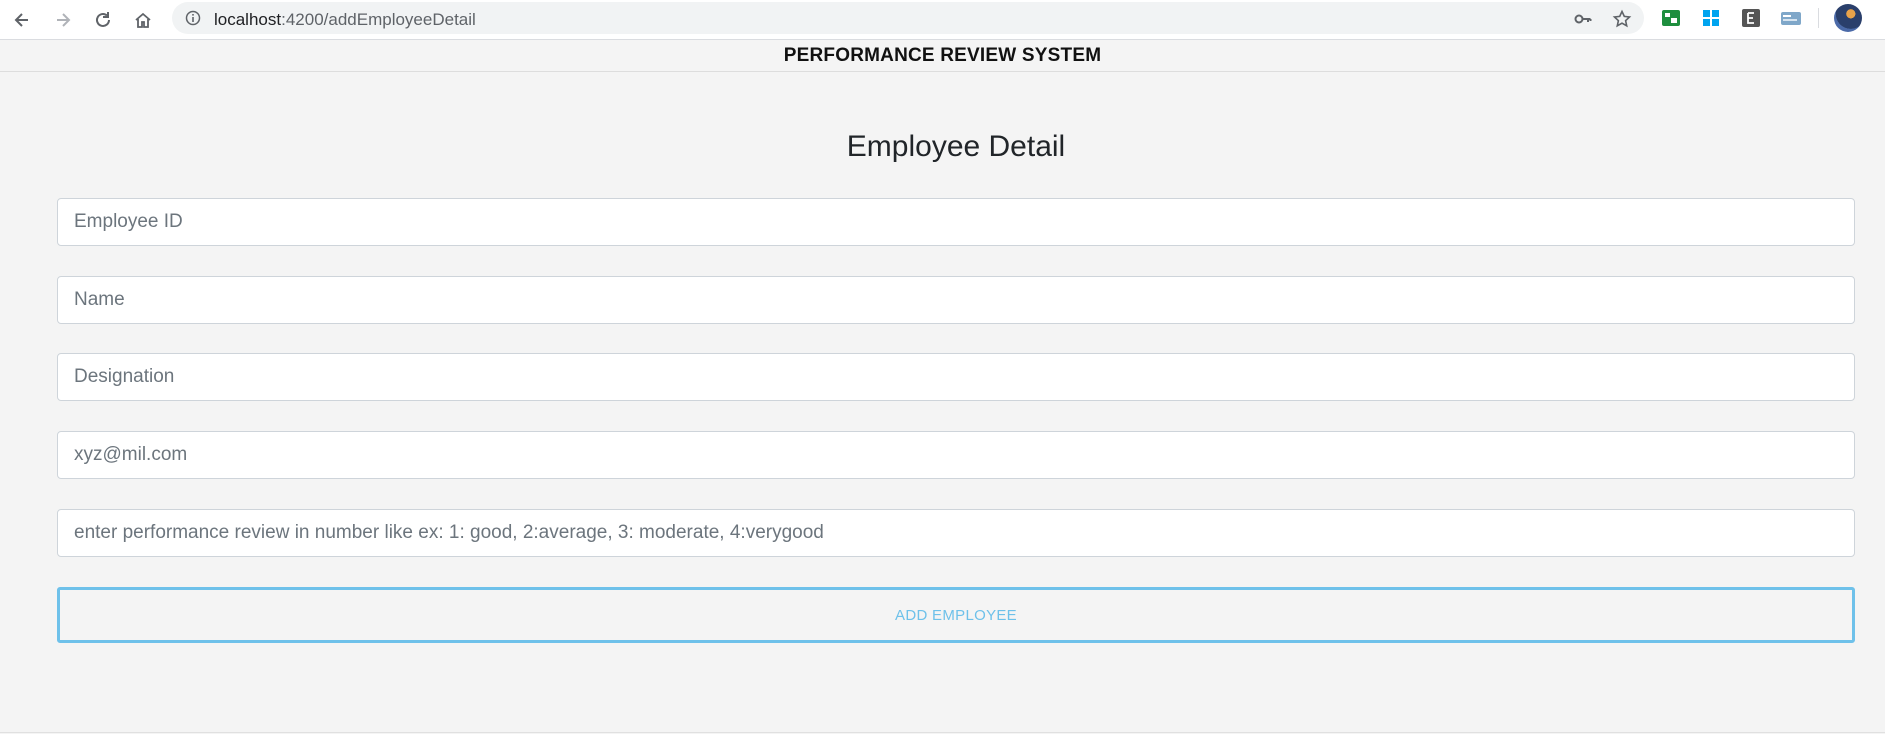  What do you see at coordinates (1622, 19) in the screenshot?
I see `star-icon` at bounding box center [1622, 19].